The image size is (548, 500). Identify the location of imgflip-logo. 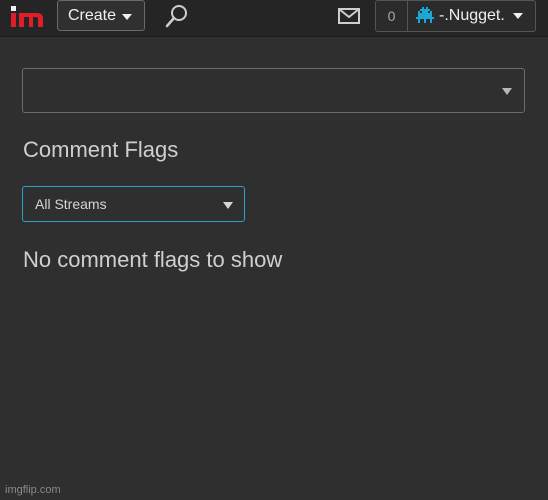
(27, 17).